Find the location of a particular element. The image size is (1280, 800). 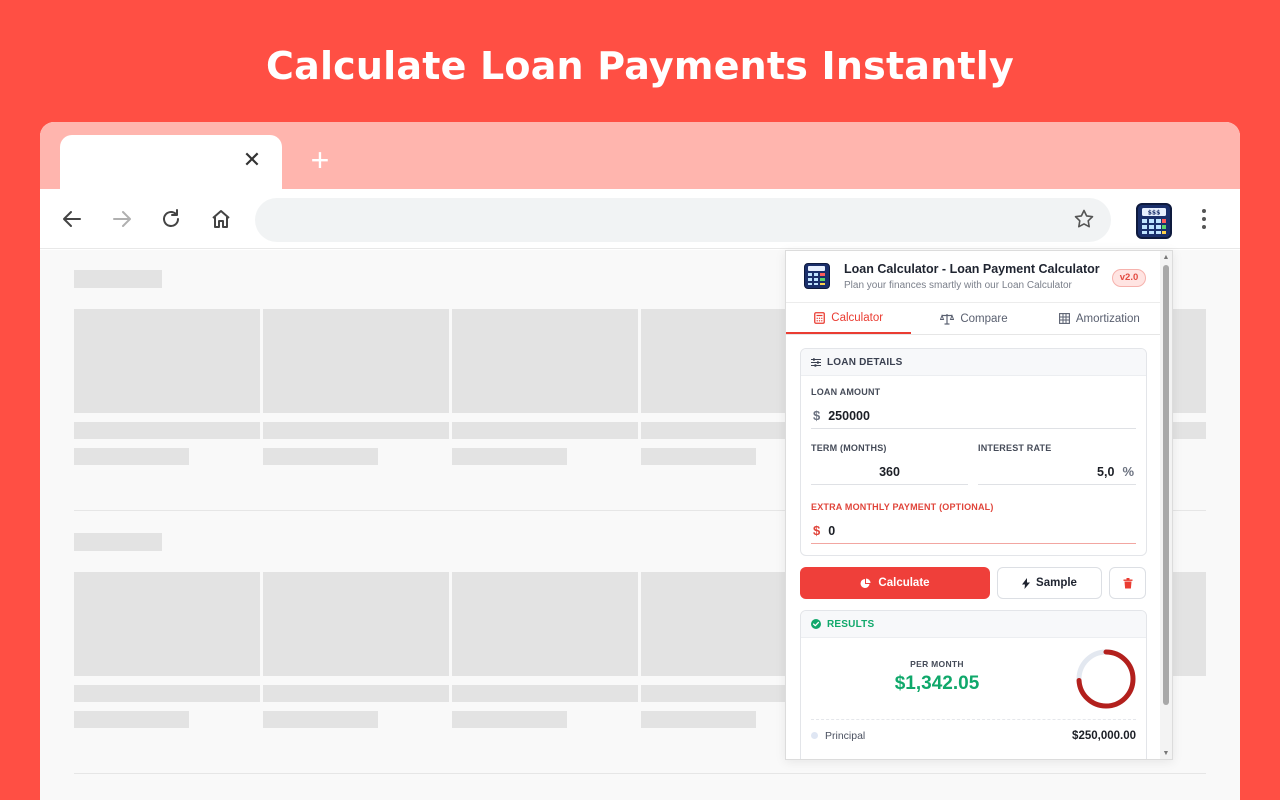

pie-chart-icon is located at coordinates (865, 583).